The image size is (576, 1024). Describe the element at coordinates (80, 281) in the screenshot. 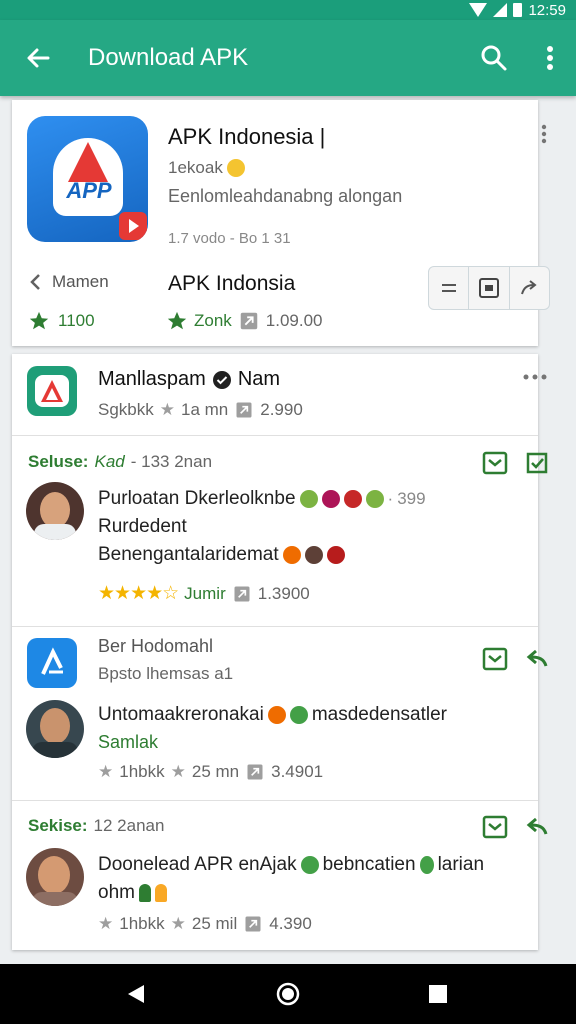

I see `back-link-label: Mamen` at that location.